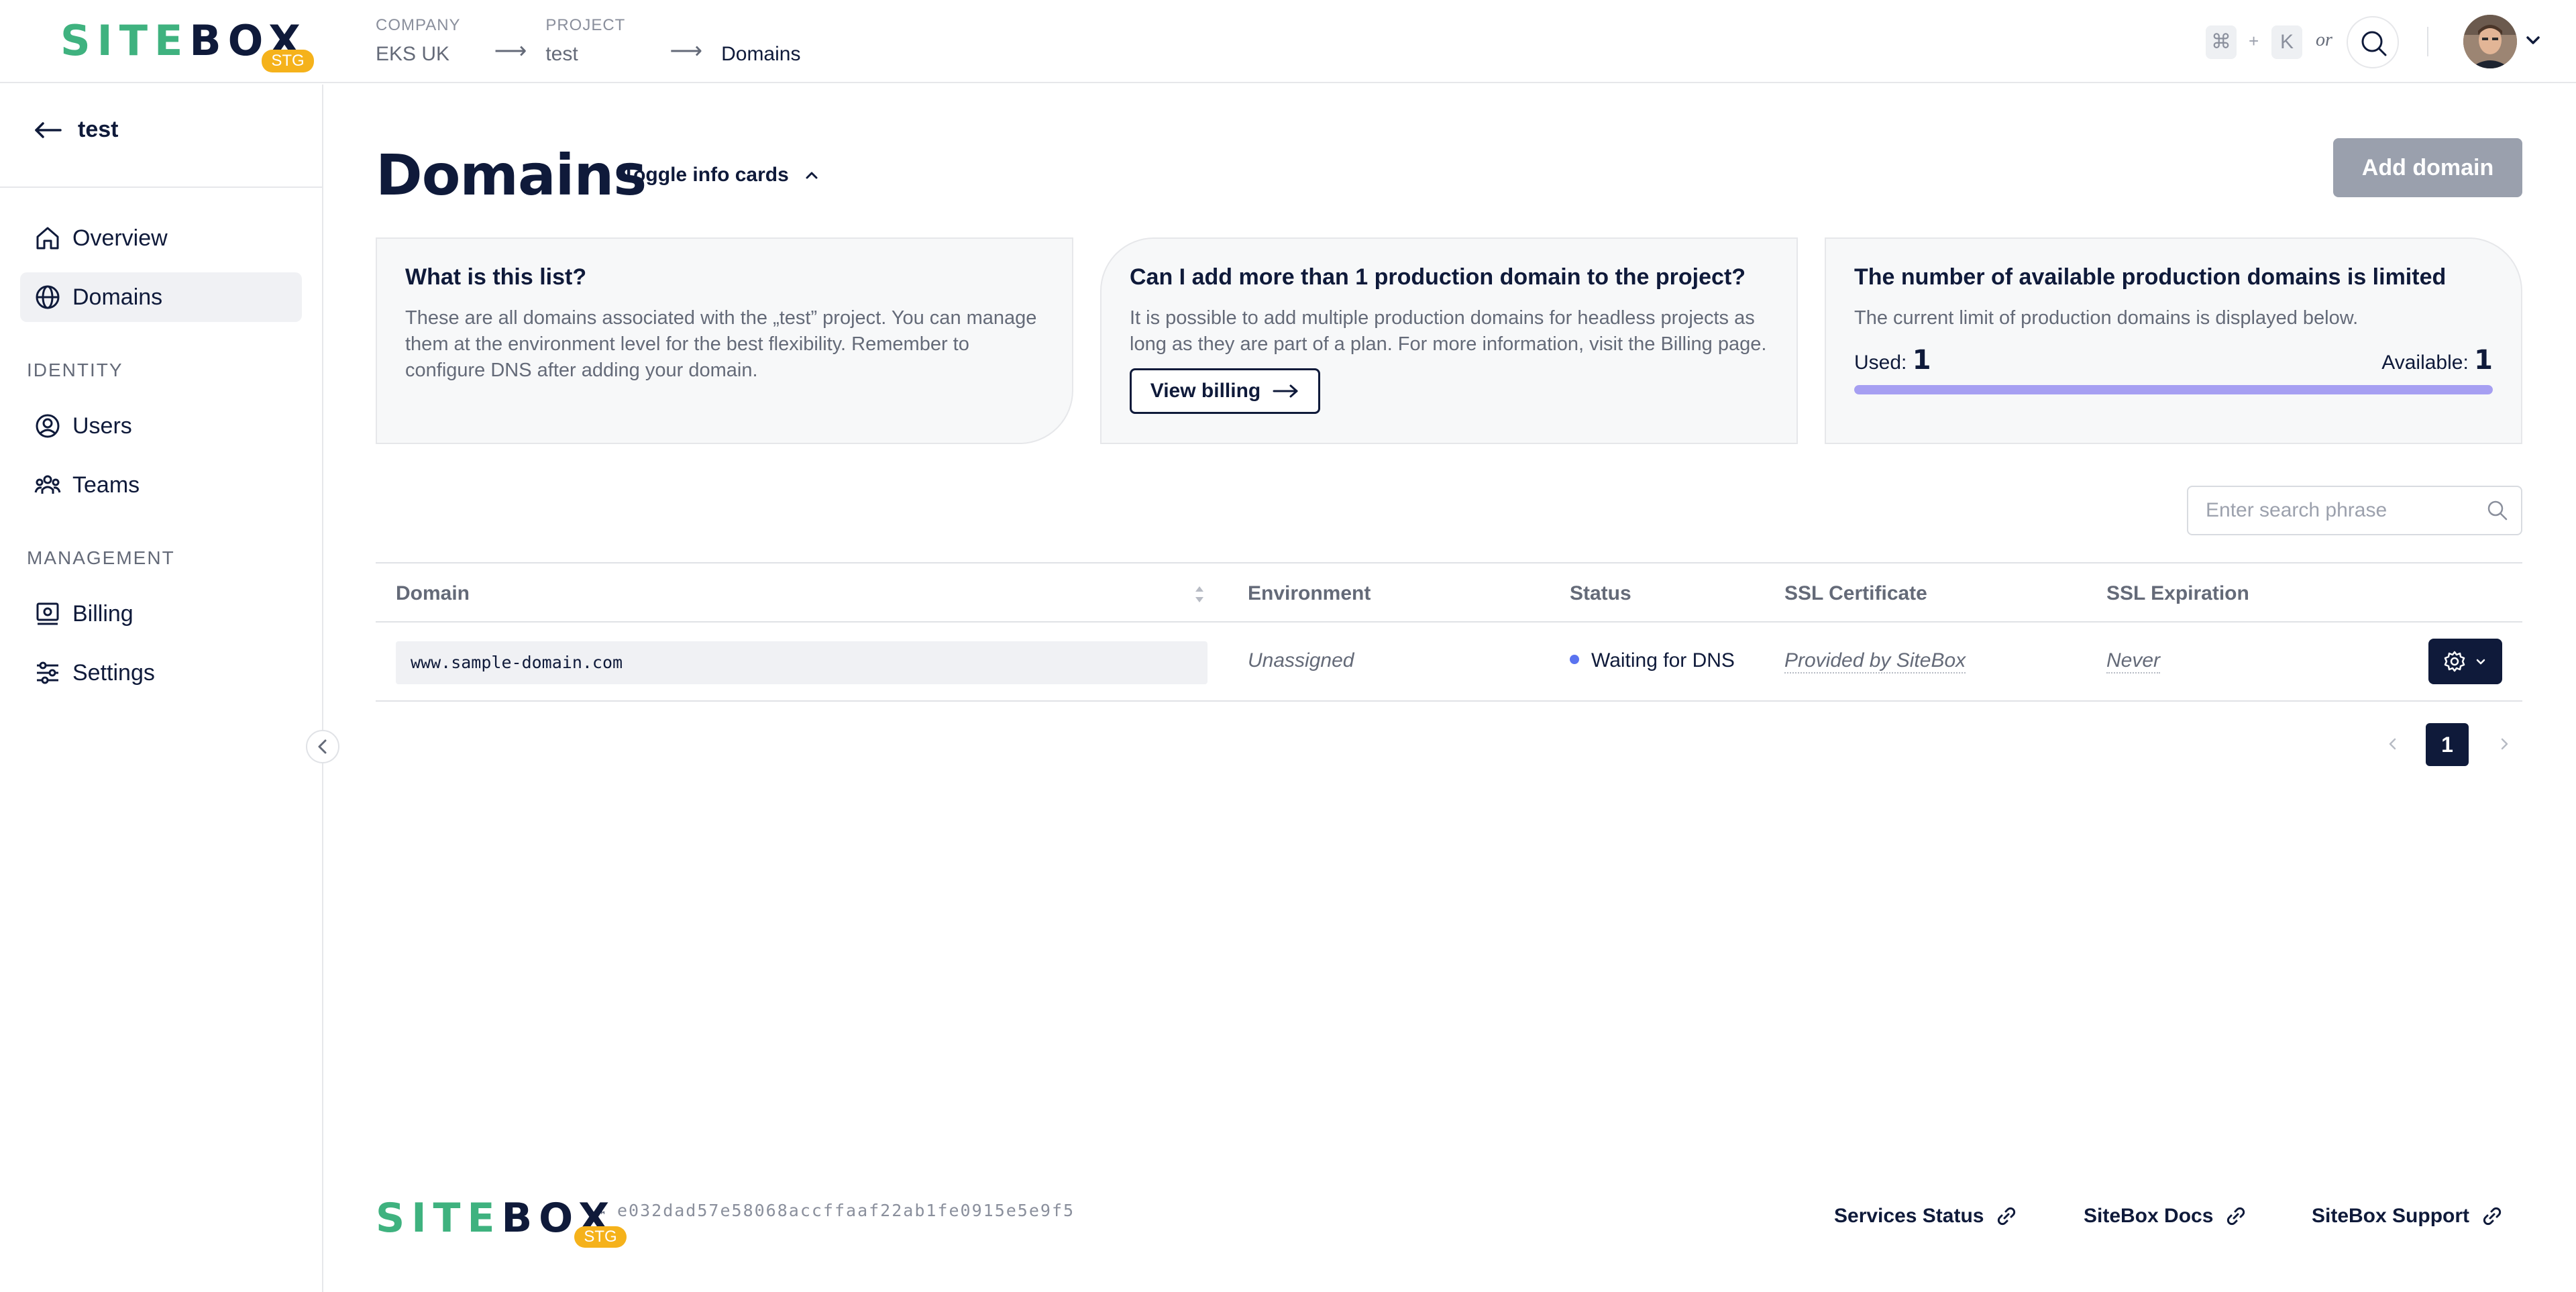  Describe the element at coordinates (433, 593) in the screenshot. I see `column-header-domain: Domain` at that location.